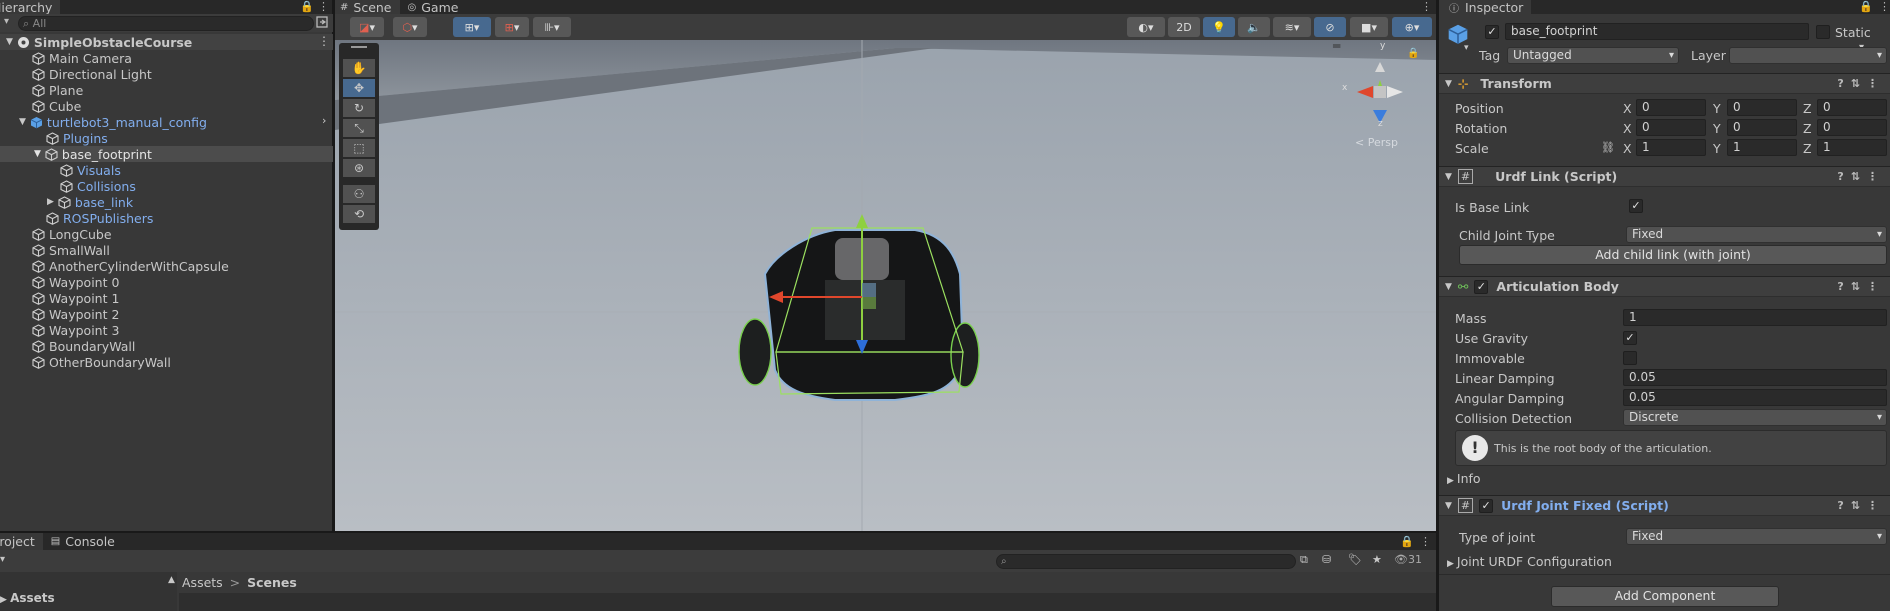  Describe the element at coordinates (1529, 561) in the screenshot. I see `joint-urdf-config-foldout: ▶ Joint URDF Configuration` at that location.